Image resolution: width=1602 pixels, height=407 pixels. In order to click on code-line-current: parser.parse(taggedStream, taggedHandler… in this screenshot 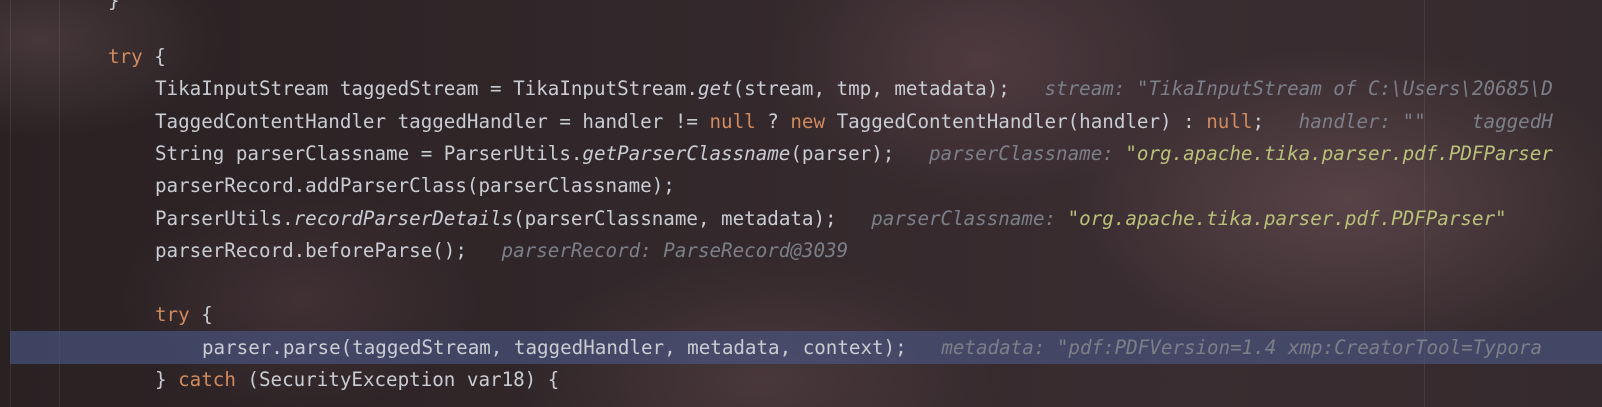, I will do `click(806, 347)`.